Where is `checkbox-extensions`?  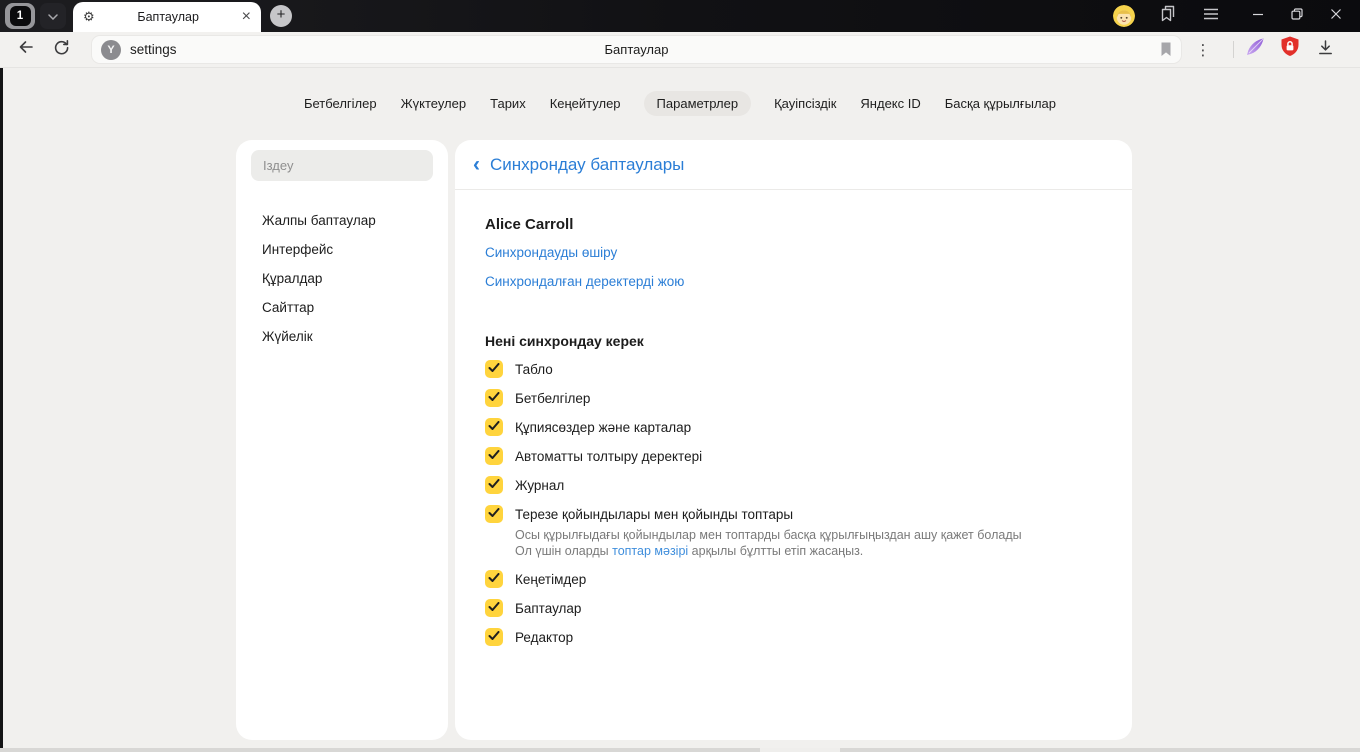
checkbox-extensions is located at coordinates (494, 579).